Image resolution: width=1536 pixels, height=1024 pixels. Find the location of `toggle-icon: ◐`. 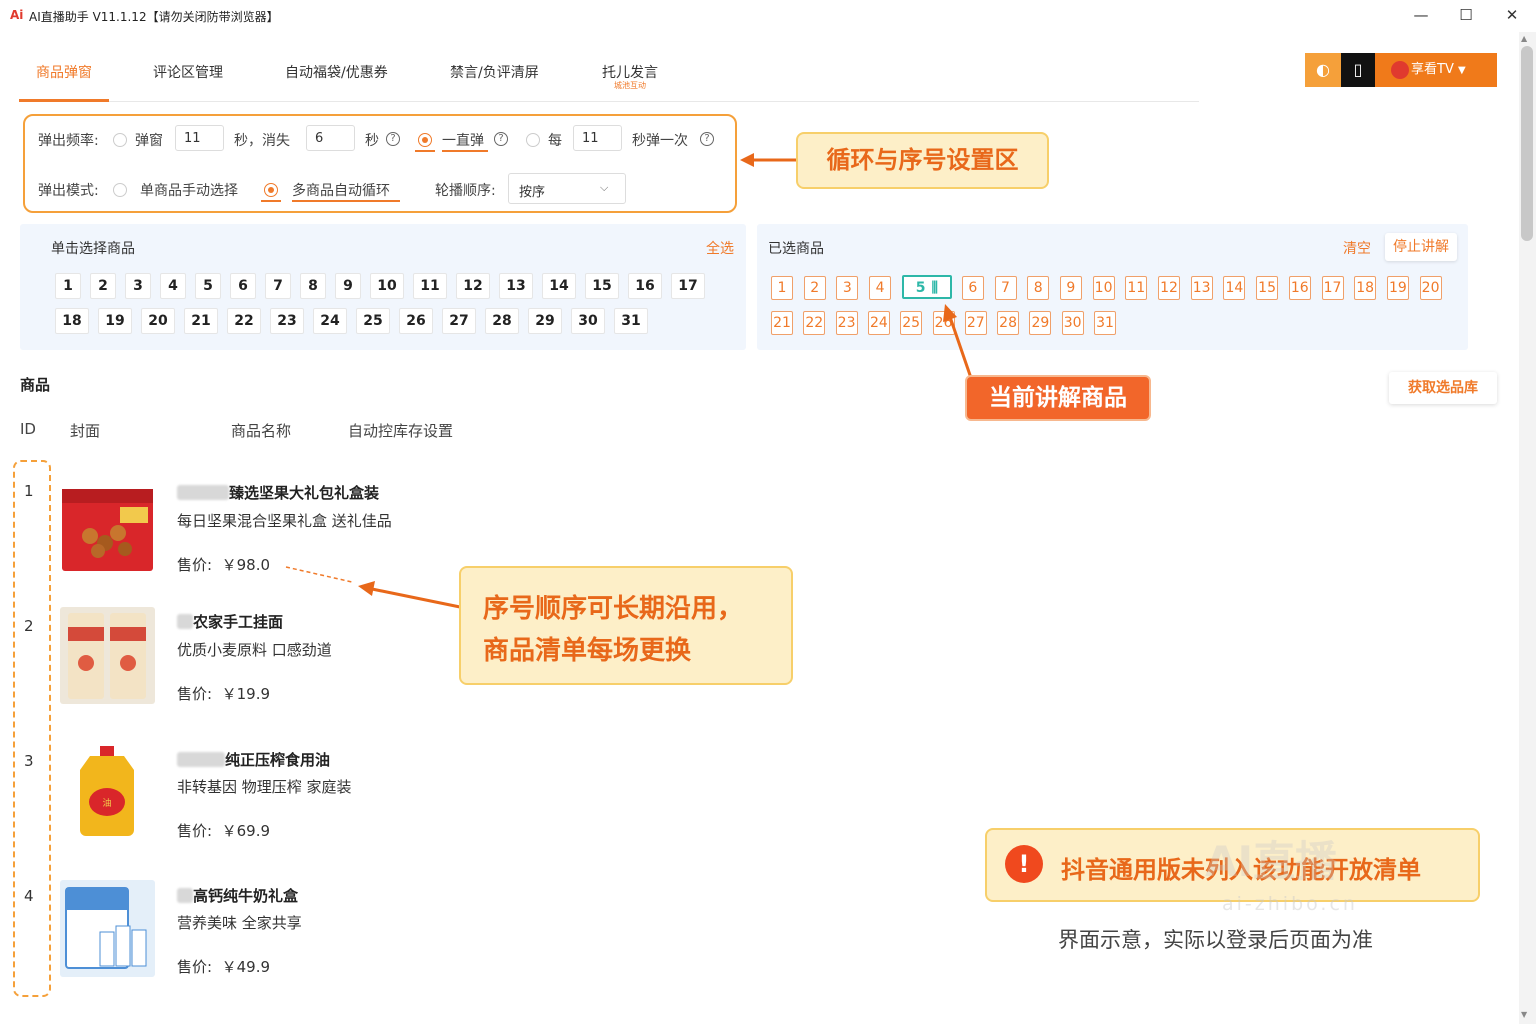

toggle-icon: ◐ is located at coordinates (1323, 70).